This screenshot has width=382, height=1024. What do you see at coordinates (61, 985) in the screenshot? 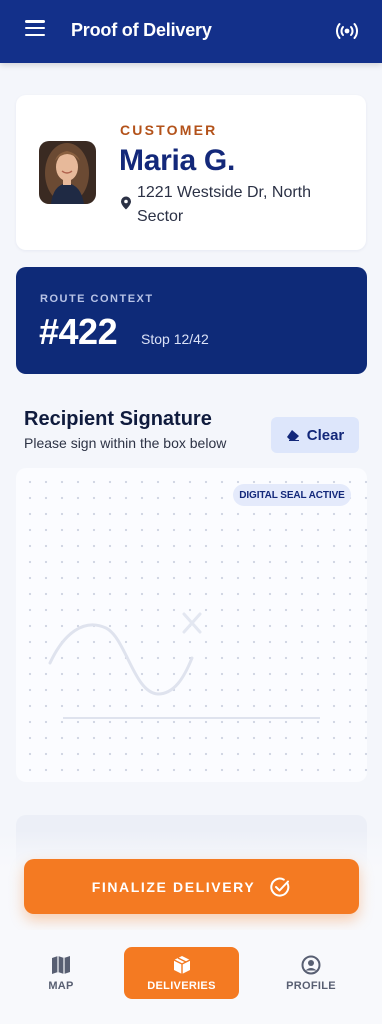
I see `nav-label-map: MAP` at bounding box center [61, 985].